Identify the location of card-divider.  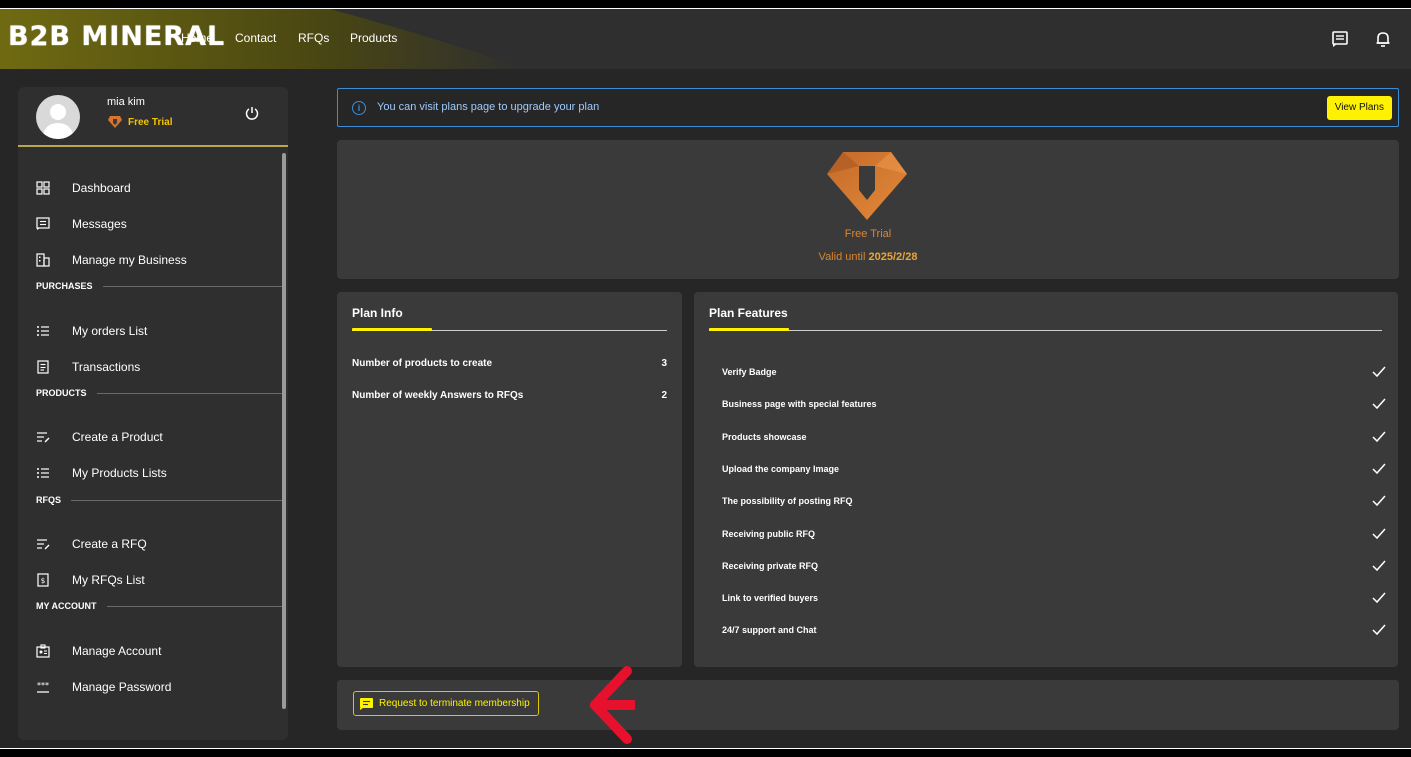
(1045, 330).